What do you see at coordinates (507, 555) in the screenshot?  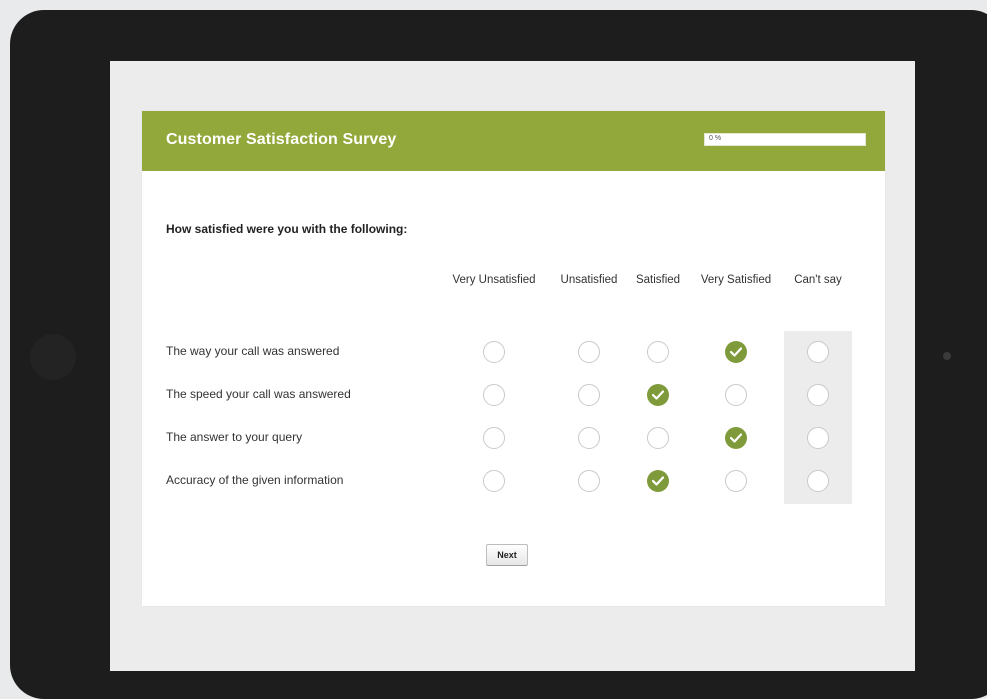 I see `next-button: Next` at bounding box center [507, 555].